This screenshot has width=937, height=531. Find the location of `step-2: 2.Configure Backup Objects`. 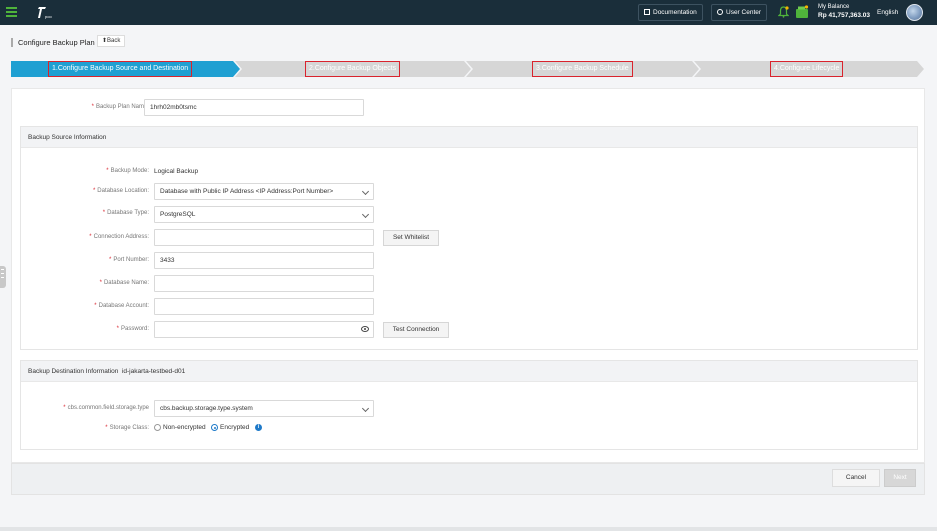

step-2: 2.Configure Backup Objects is located at coordinates (353, 69).